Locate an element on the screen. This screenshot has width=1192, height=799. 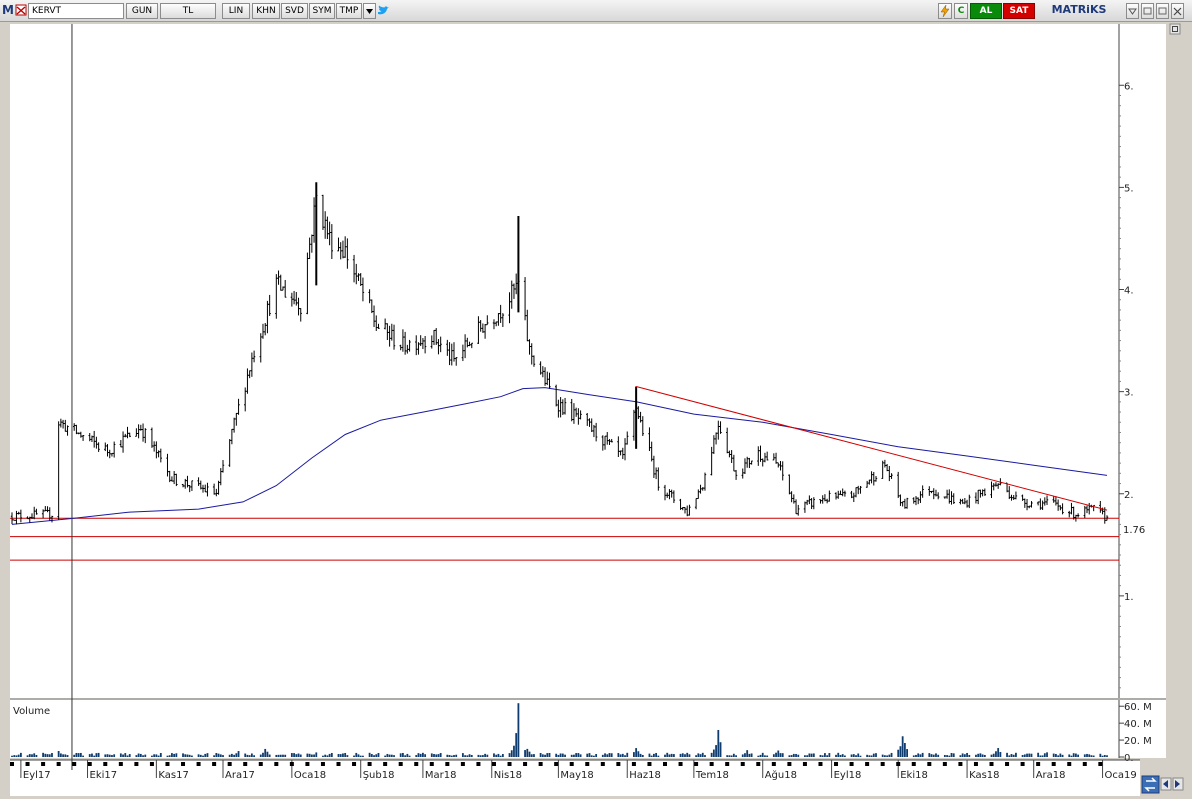
sym-button: SYM is located at coordinates (322, 11).